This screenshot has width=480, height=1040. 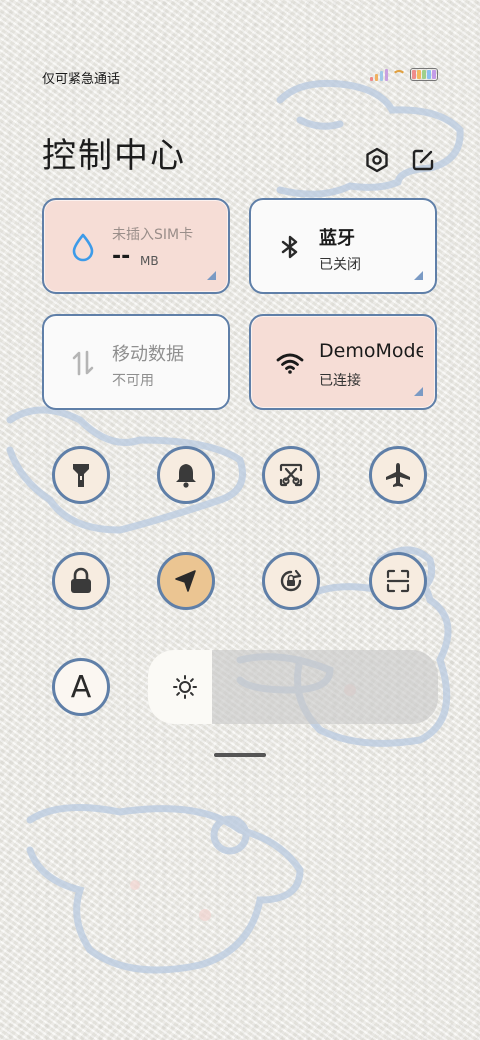 I want to click on page-title: 控制中心, so click(x=114, y=156).